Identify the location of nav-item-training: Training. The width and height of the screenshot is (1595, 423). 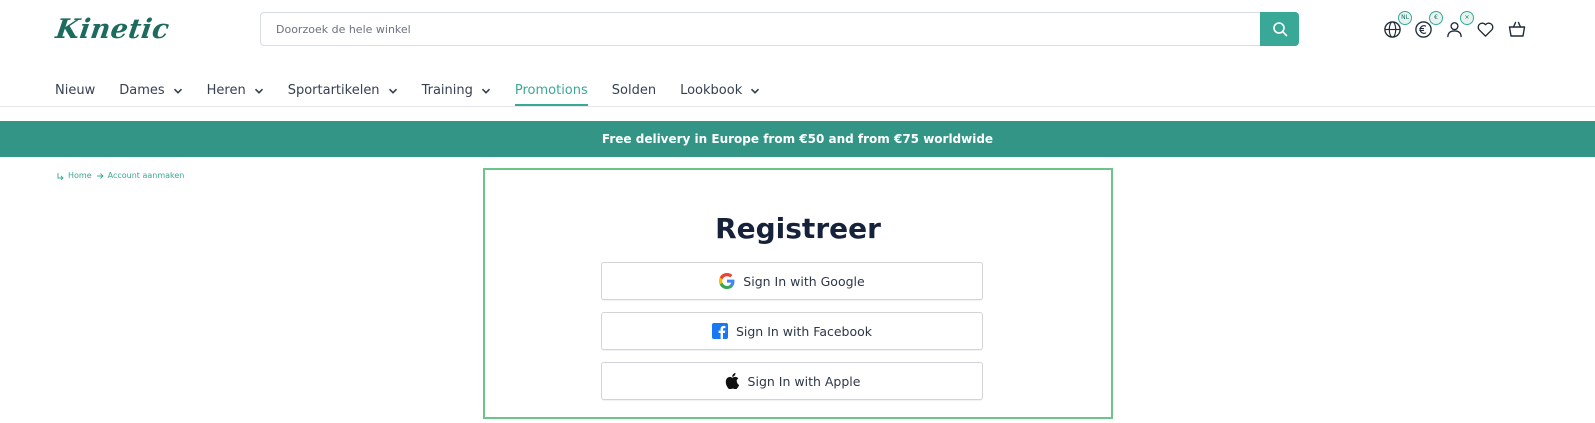
(456, 89).